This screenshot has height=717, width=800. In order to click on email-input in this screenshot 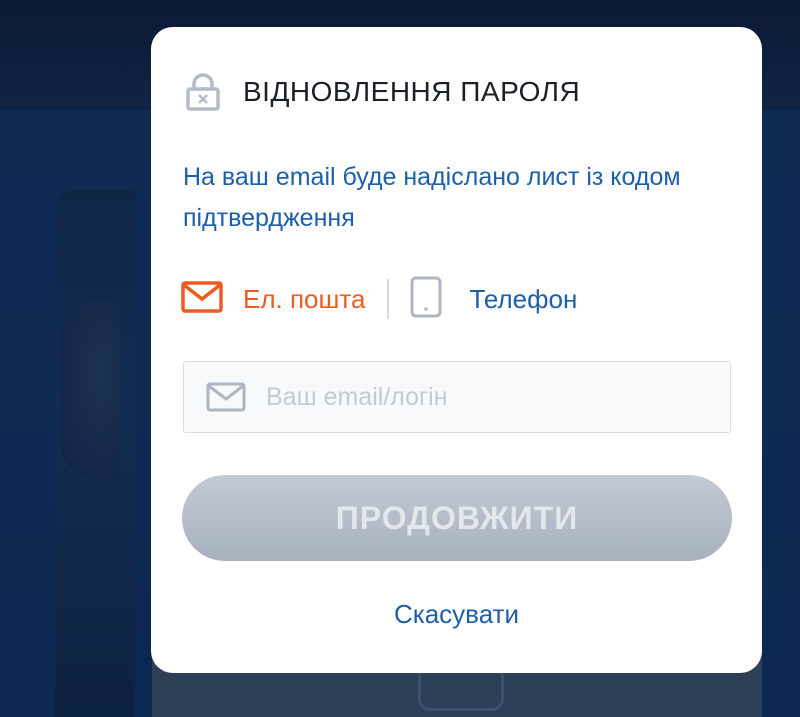, I will do `click(497, 397)`.